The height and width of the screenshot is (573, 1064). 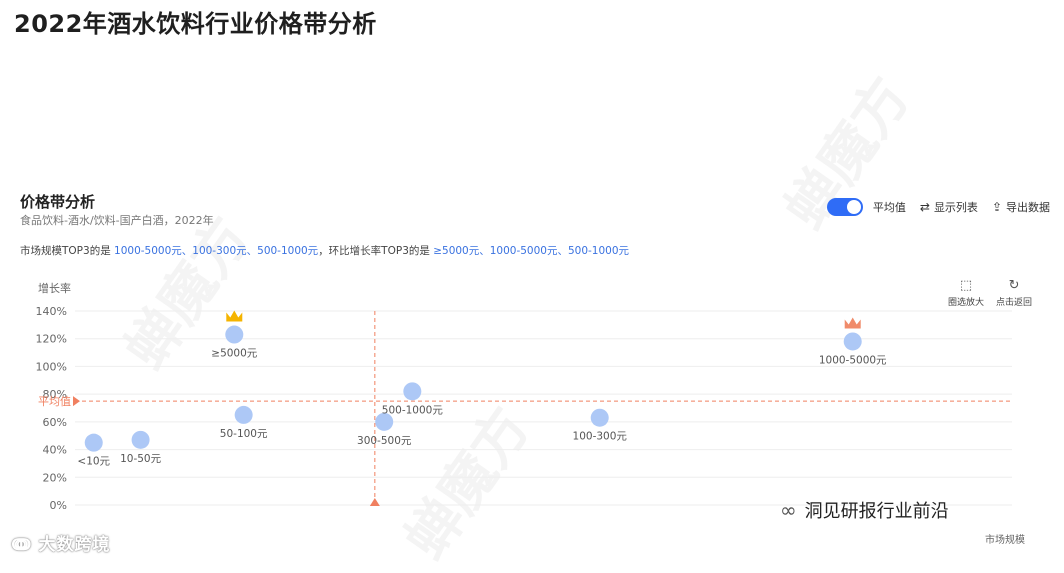 What do you see at coordinates (55, 422) in the screenshot?
I see `y-tick-label: 60%` at bounding box center [55, 422].